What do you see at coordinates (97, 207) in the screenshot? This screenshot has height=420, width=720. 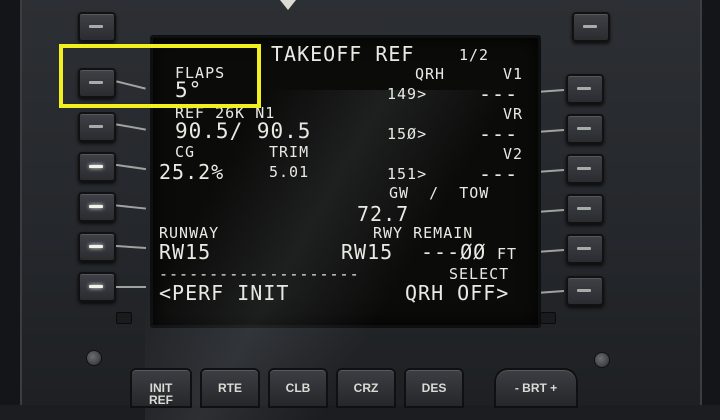 I see `lsk-l4-button` at bounding box center [97, 207].